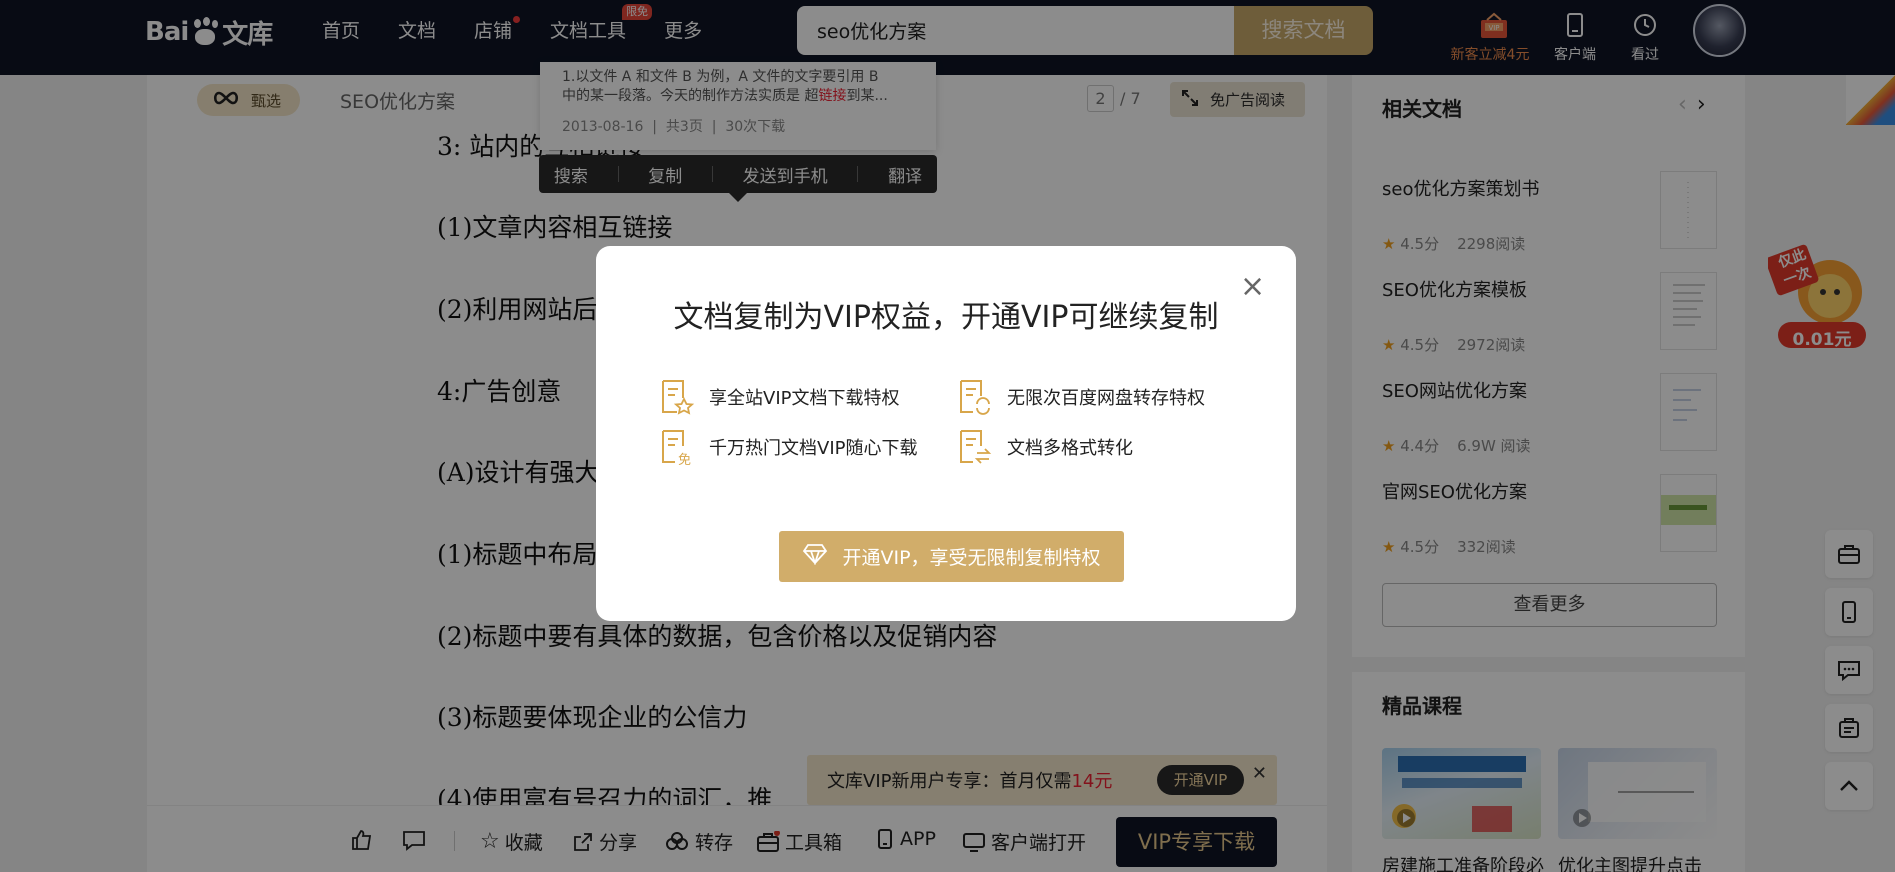  Describe the element at coordinates (1106, 398) in the screenshot. I see `perk-label: 无限次百度网盘转存特权` at that location.